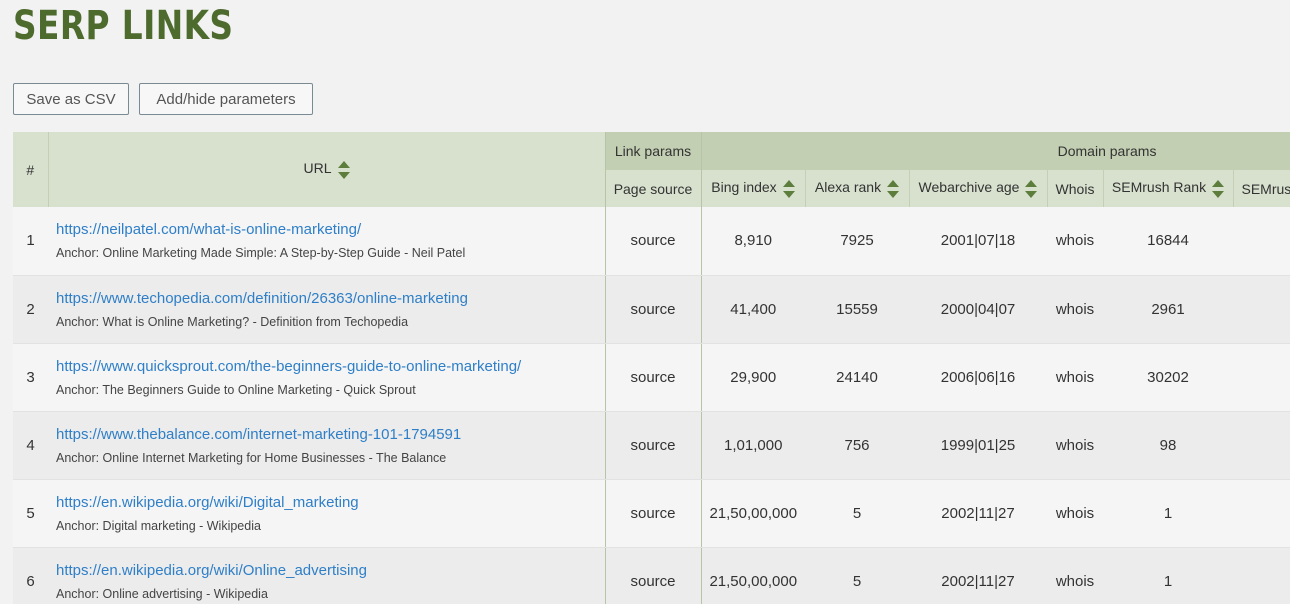 Image resolution: width=1290 pixels, height=604 pixels. Describe the element at coordinates (753, 309) in the screenshot. I see `bing-index-value: 41,400` at that location.